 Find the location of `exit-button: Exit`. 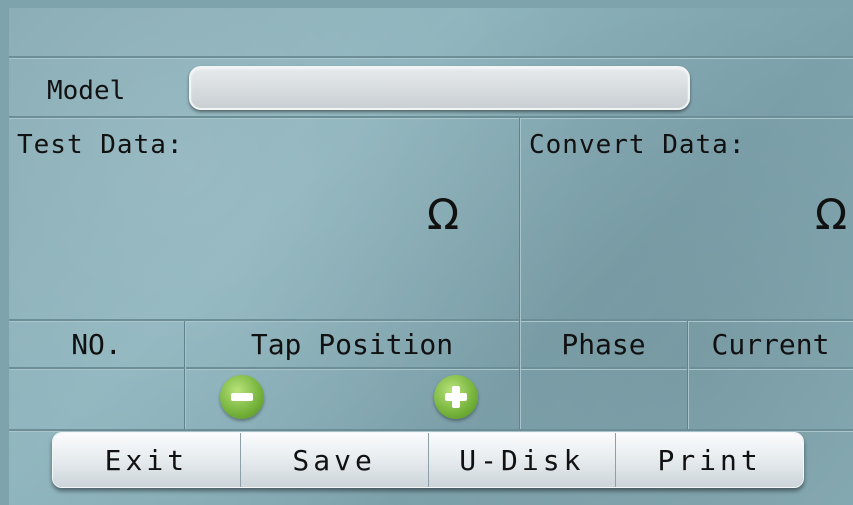

exit-button: Exit is located at coordinates (147, 460).